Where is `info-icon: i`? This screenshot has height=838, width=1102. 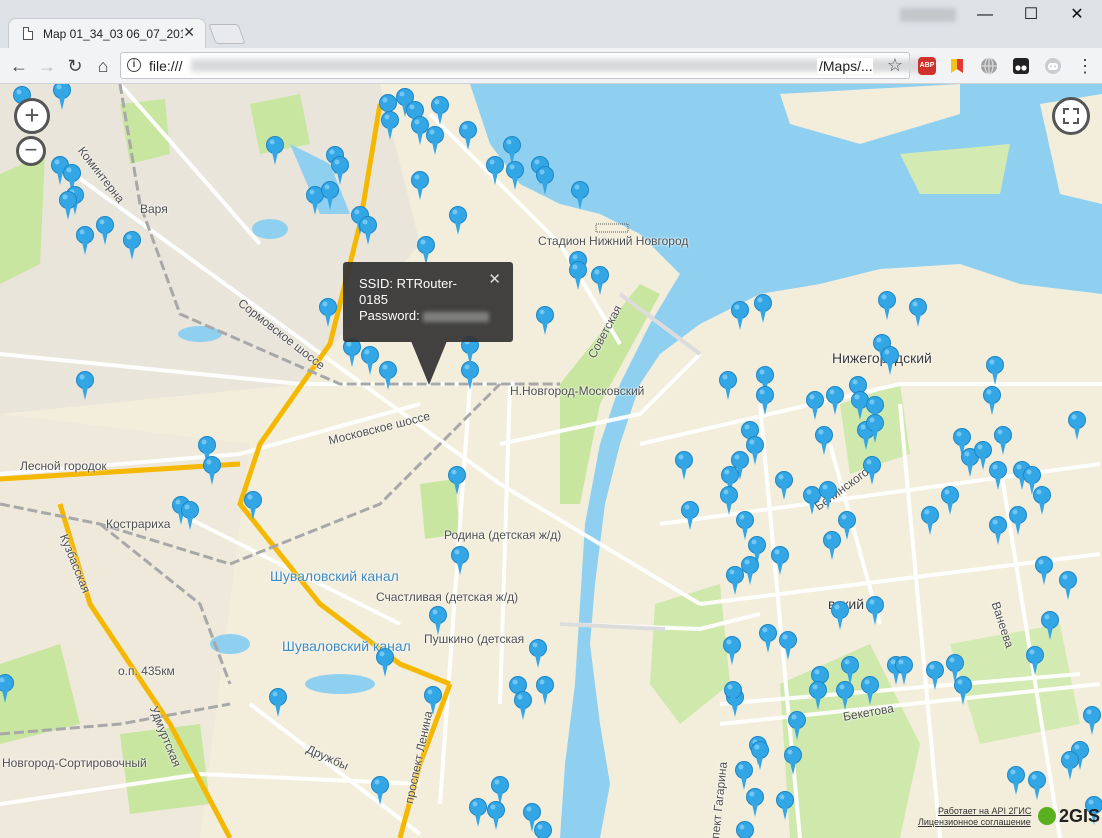 info-icon: i is located at coordinates (134, 65).